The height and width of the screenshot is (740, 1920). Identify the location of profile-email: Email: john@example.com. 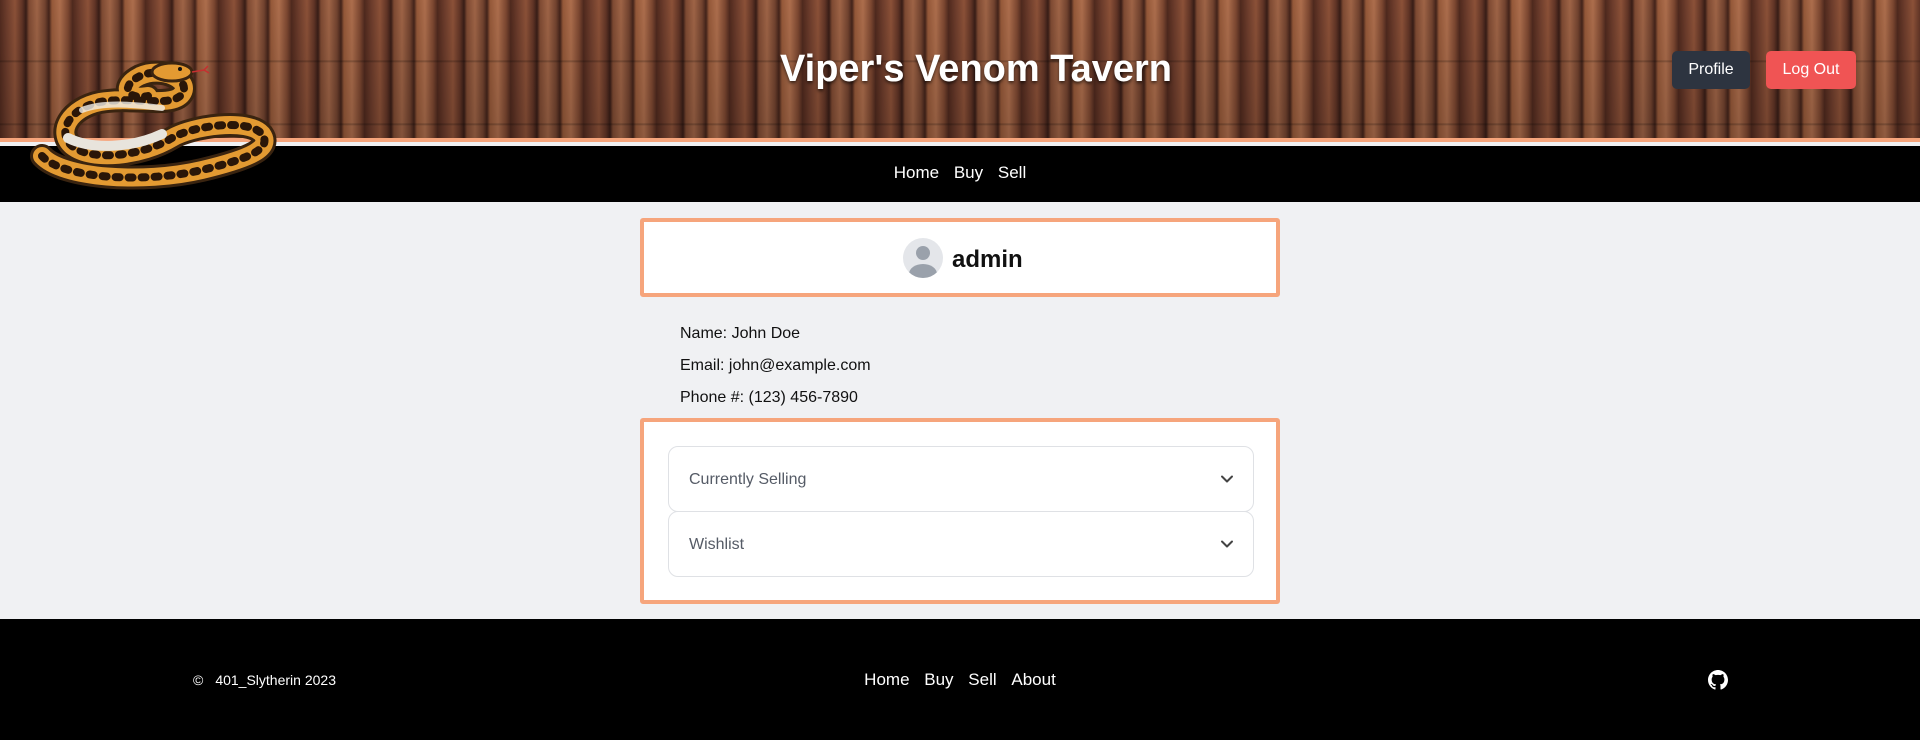
(775, 365).